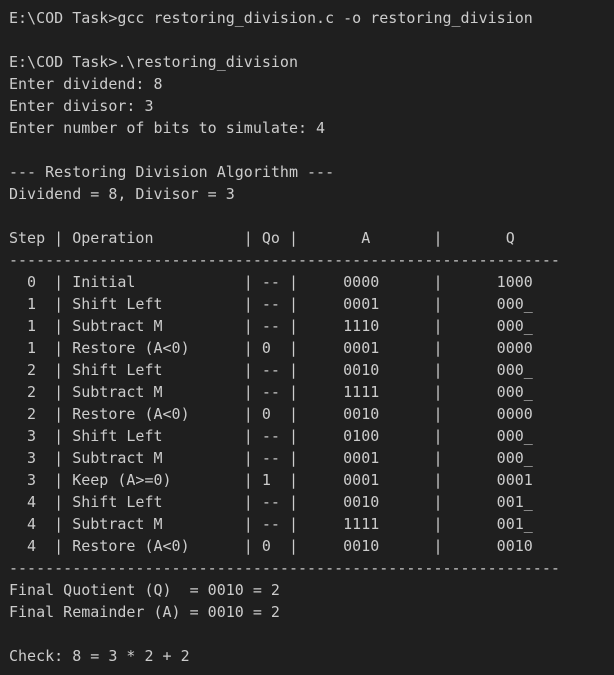 This screenshot has width=614, height=675. I want to click on table-row: 1 | Shift Left | -- | 0001 | 000_, so click(271, 304).